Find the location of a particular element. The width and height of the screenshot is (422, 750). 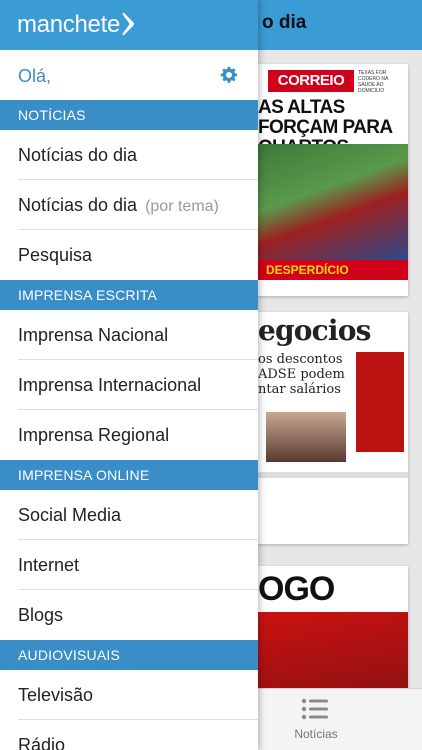

background-title: o dia is located at coordinates (284, 22).